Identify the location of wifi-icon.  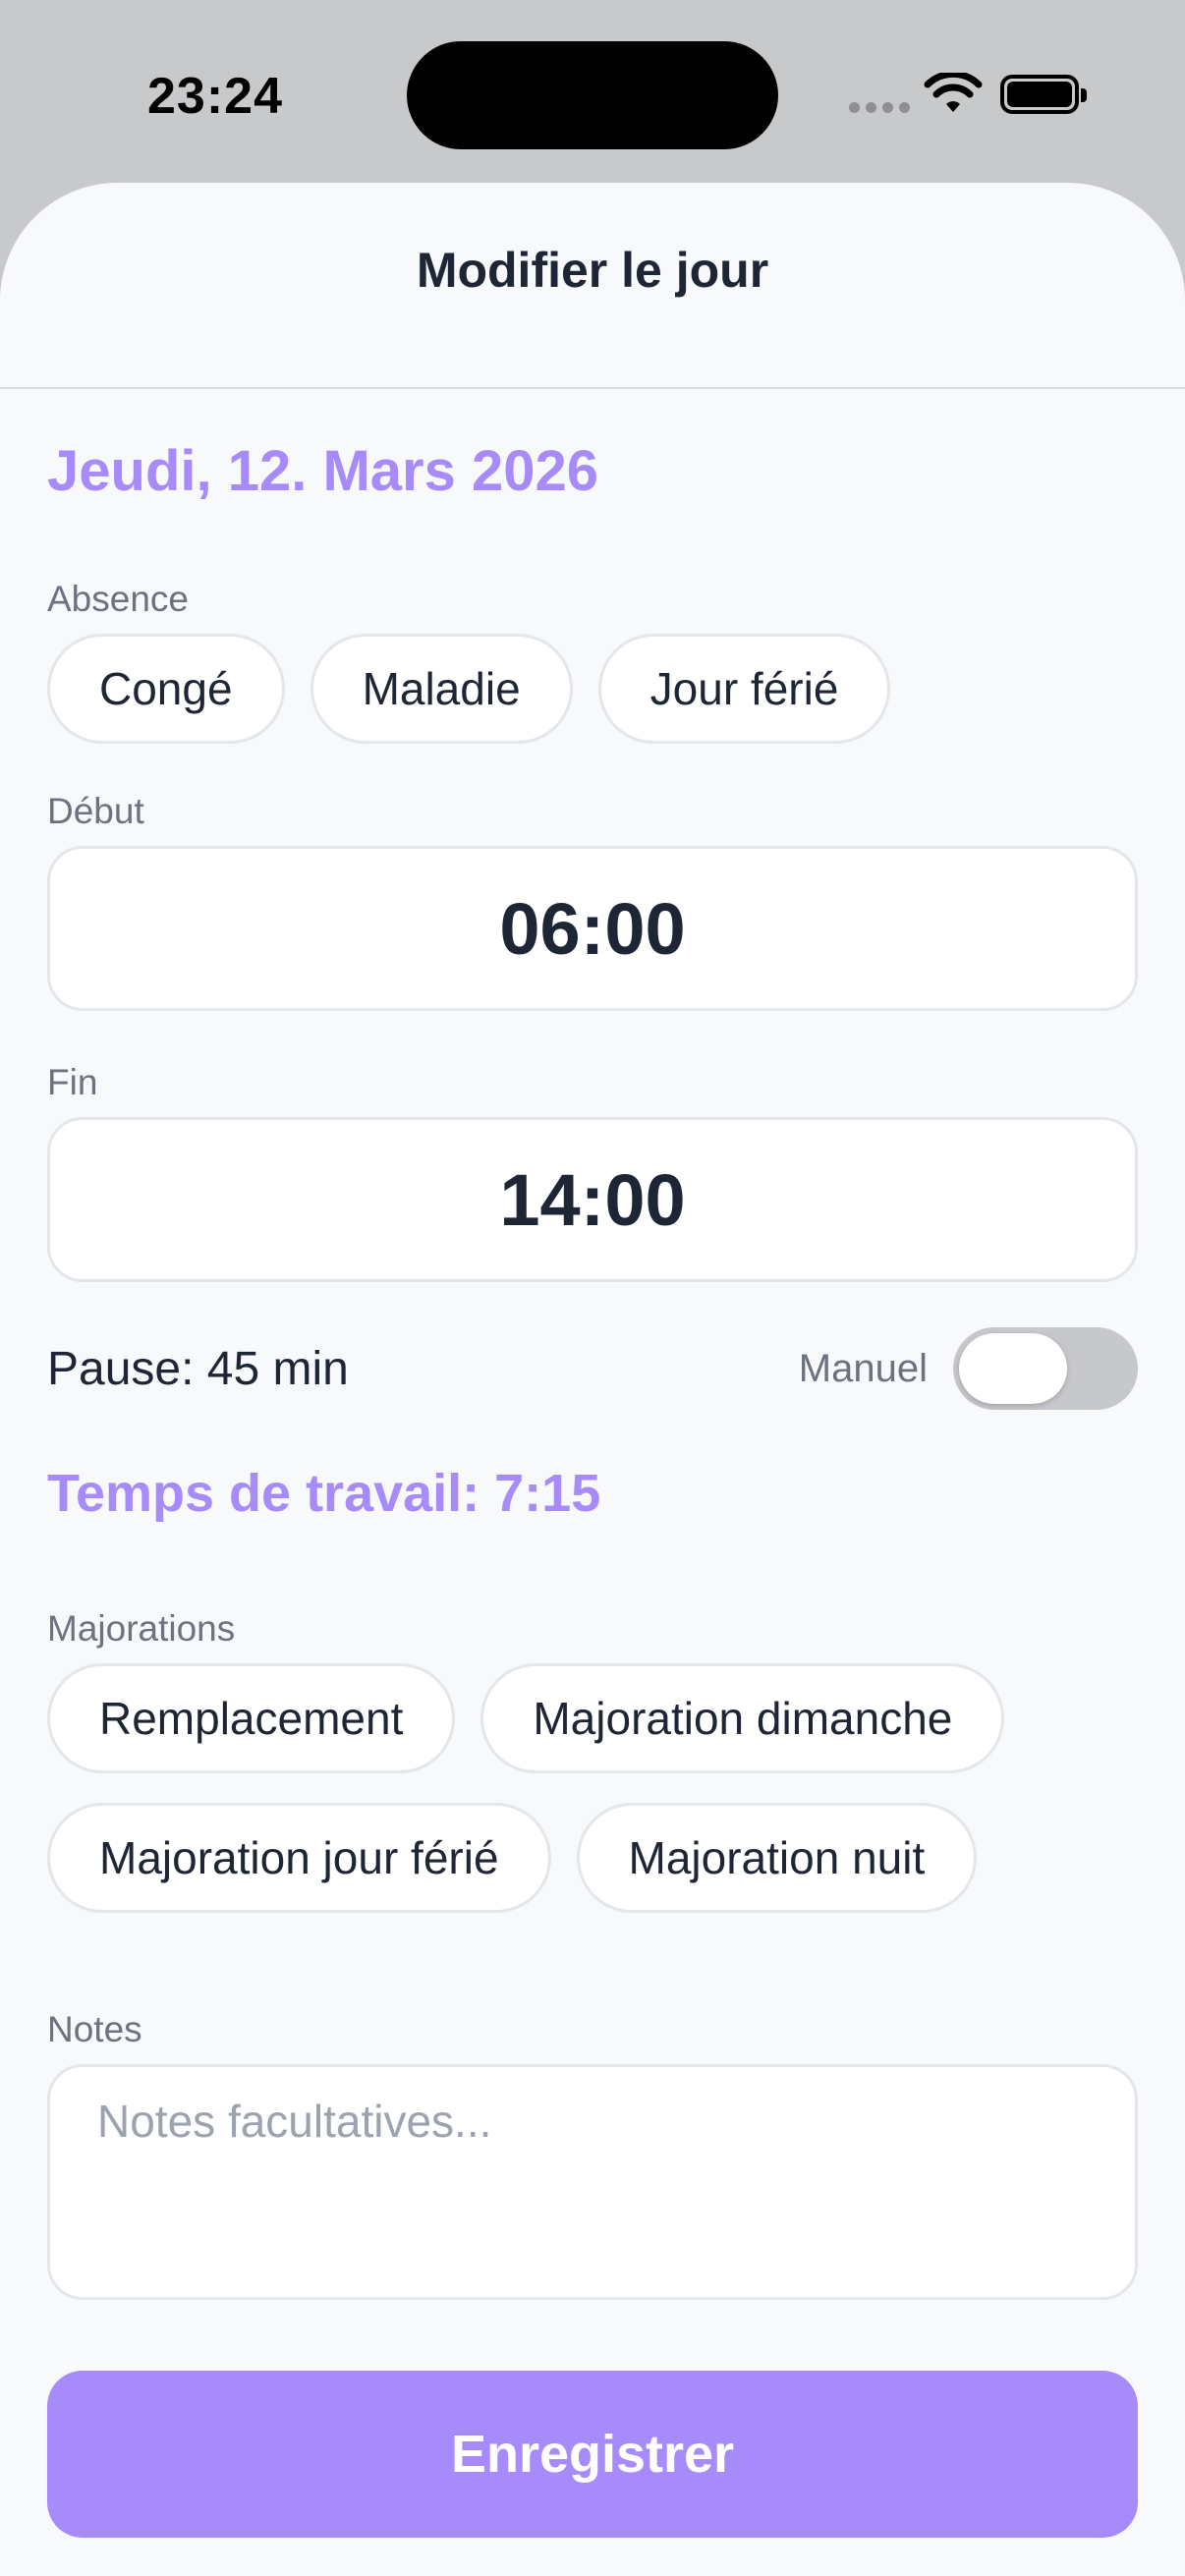
(954, 92).